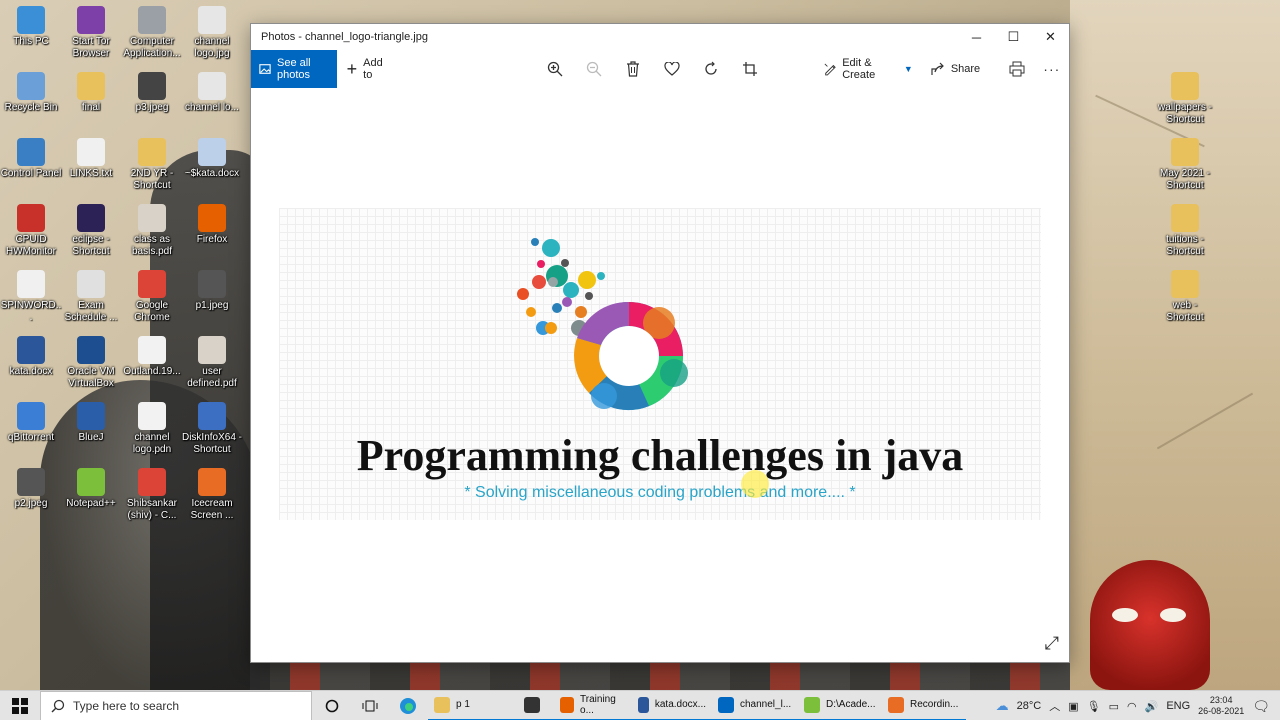  What do you see at coordinates (1185, 231) in the screenshot?
I see `desktop-shortcut: tuitions - Shortcut` at bounding box center [1185, 231].